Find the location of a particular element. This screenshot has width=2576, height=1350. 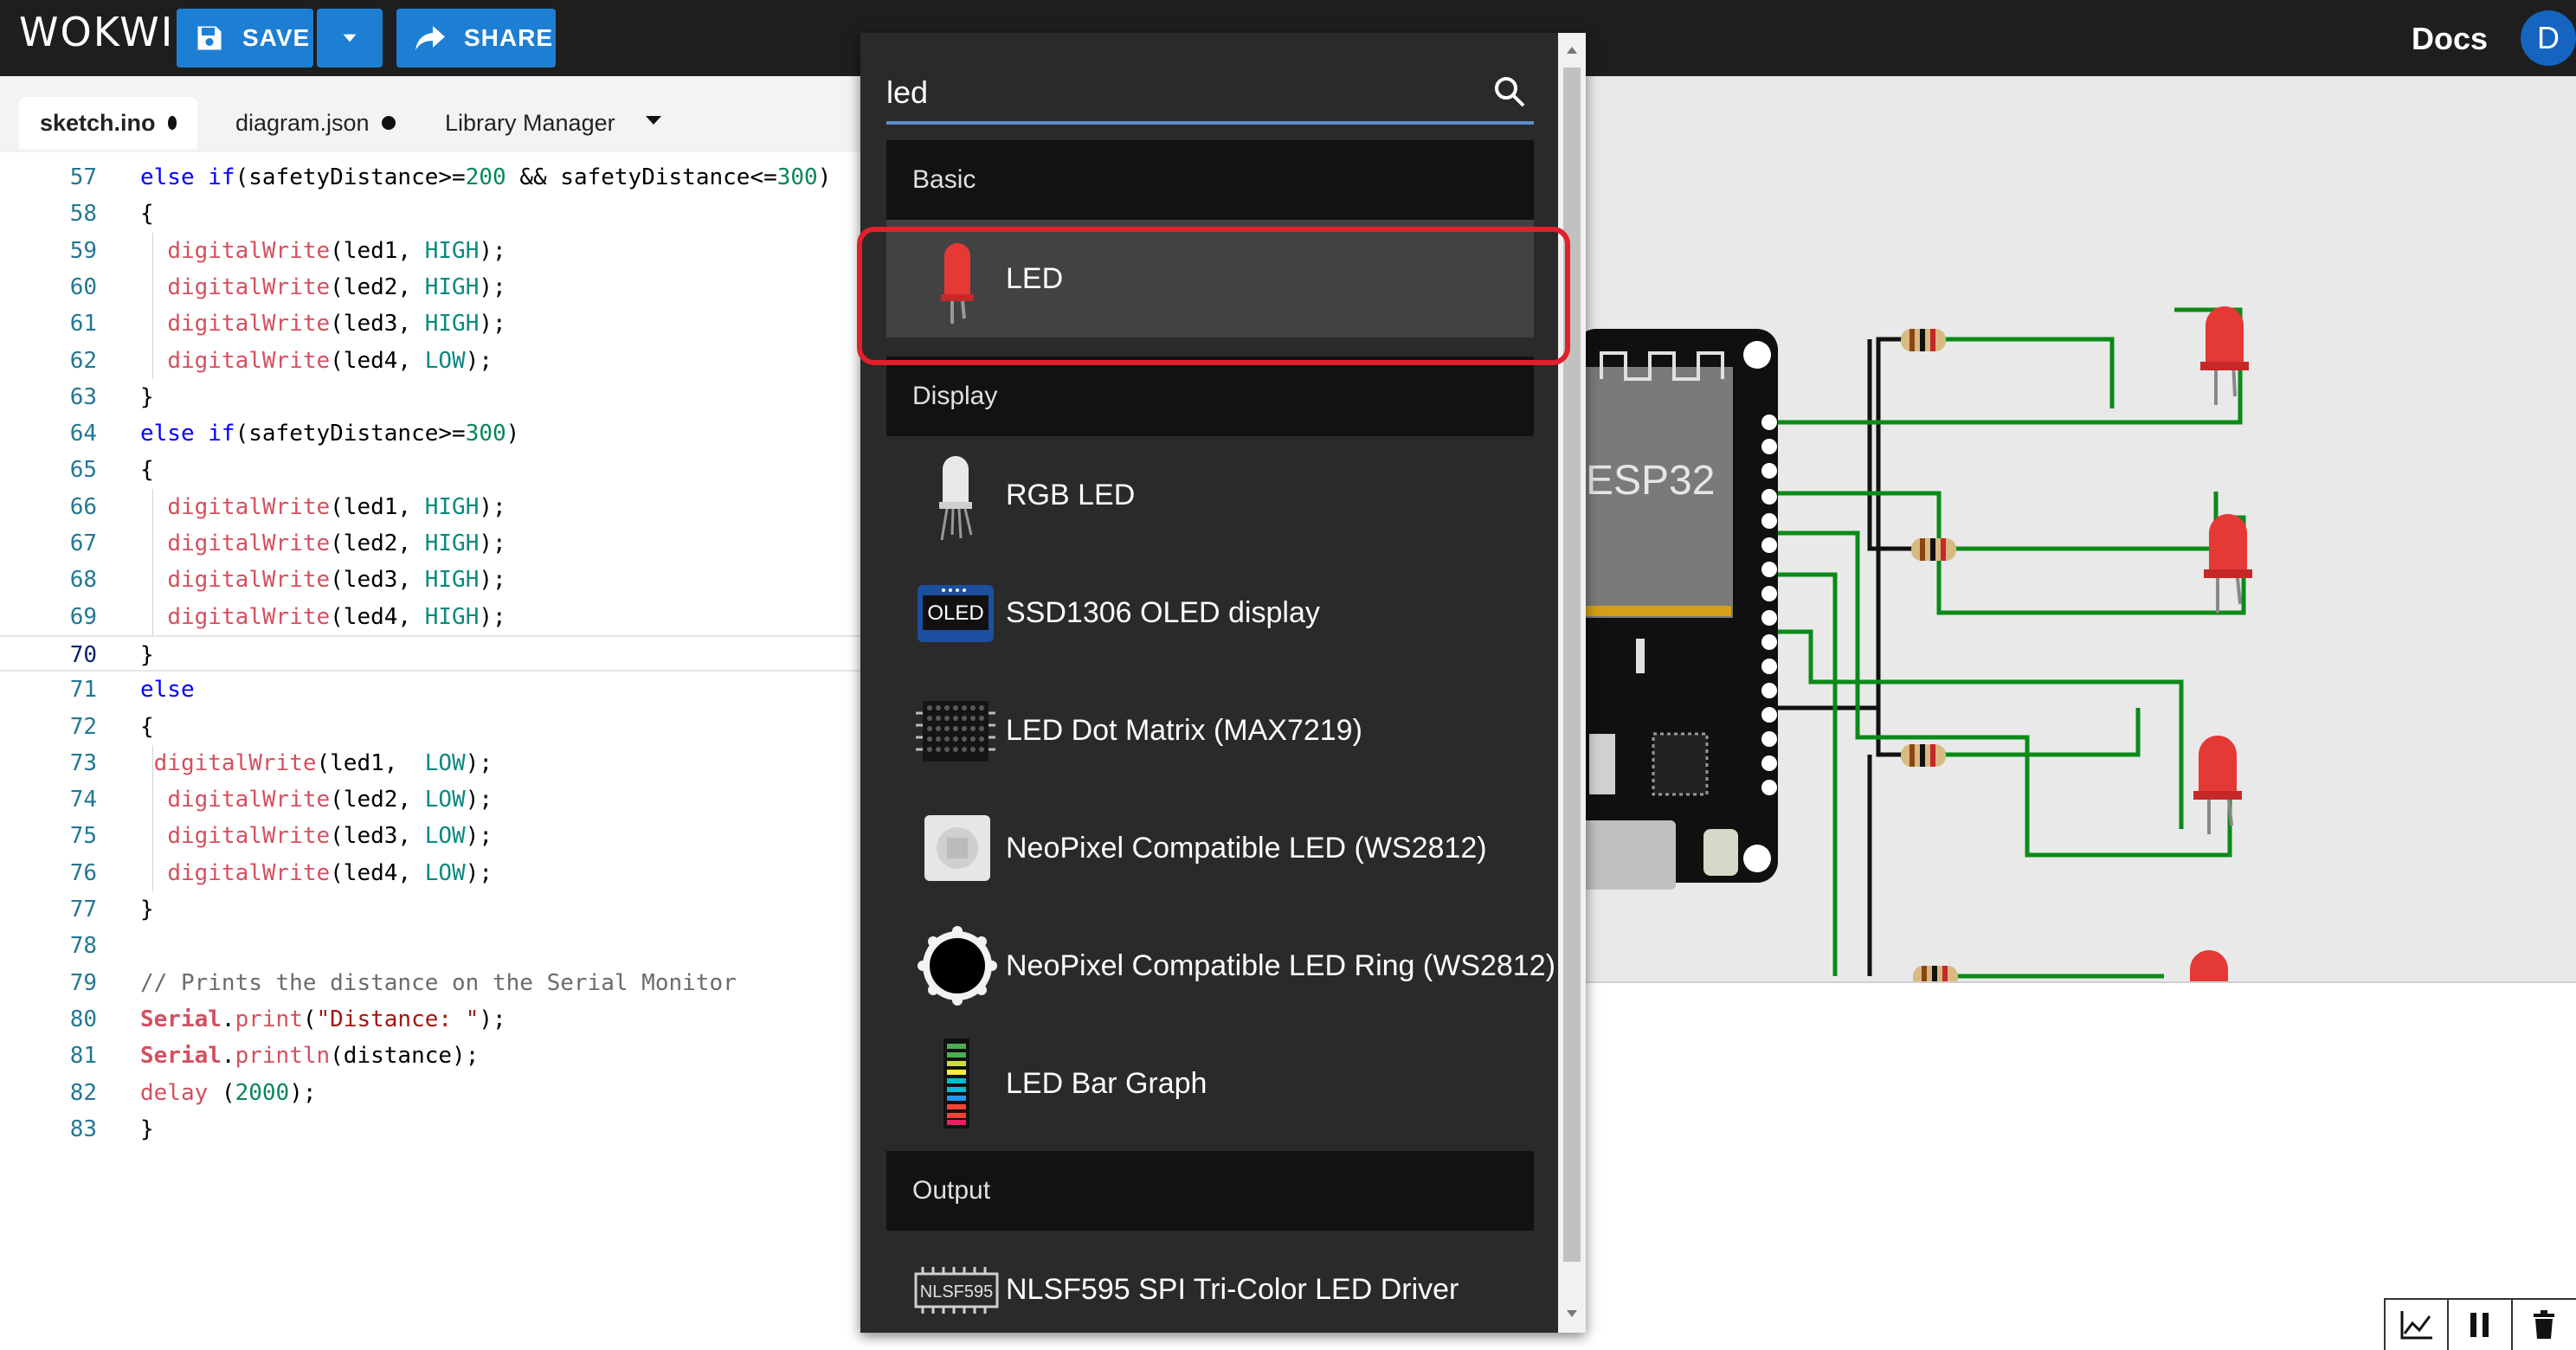

user-avatar: D is located at coordinates (2548, 38).